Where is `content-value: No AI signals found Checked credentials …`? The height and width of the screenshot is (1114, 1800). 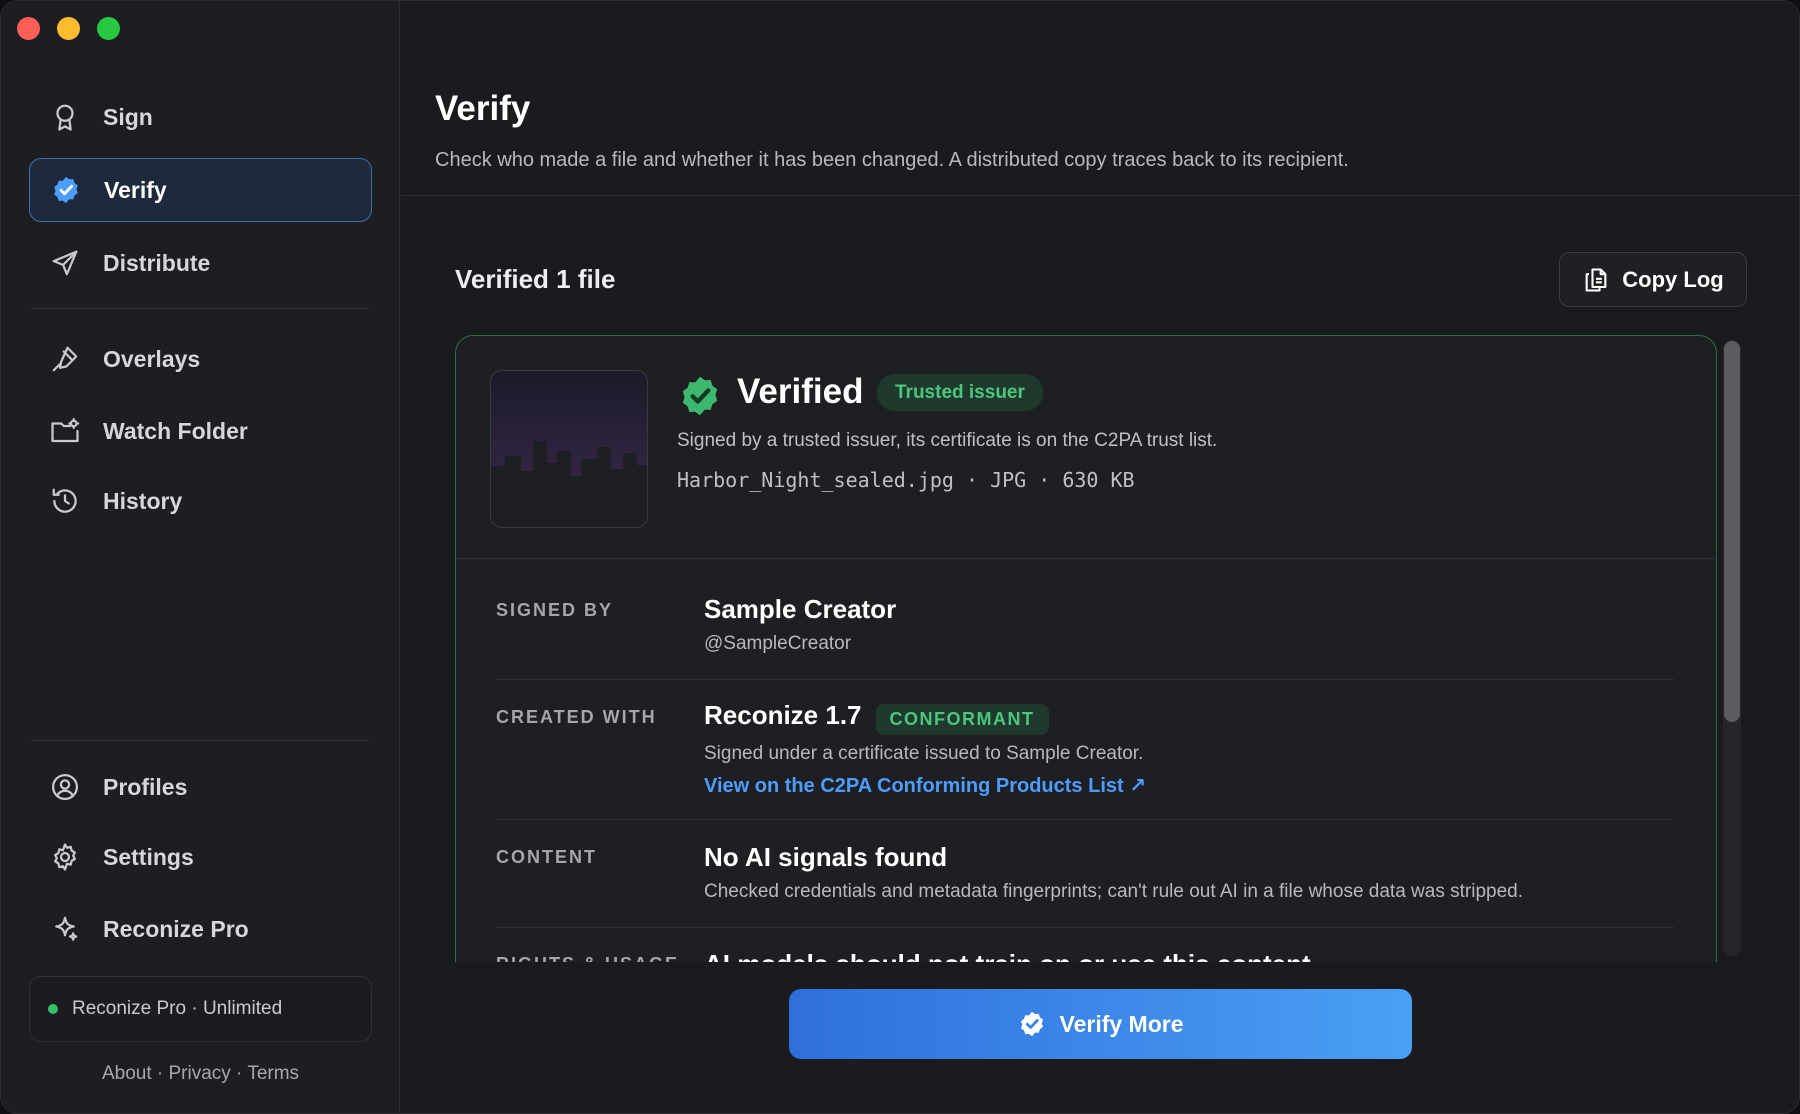 content-value: No AI signals found Checked credentials … is located at coordinates (1113, 872).